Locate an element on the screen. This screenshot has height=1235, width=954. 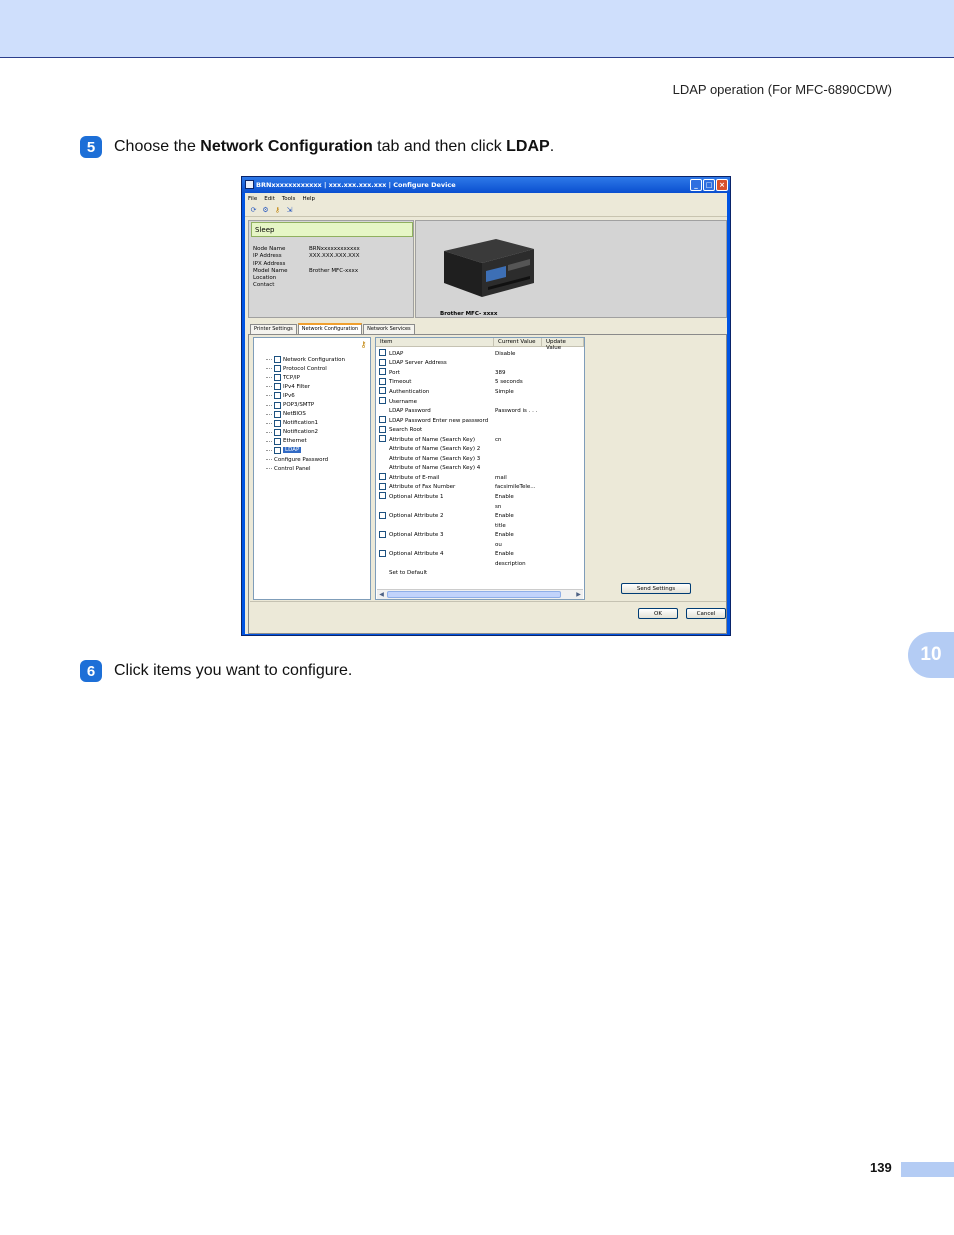
item-value: Simple is located at coordinates (504, 391).